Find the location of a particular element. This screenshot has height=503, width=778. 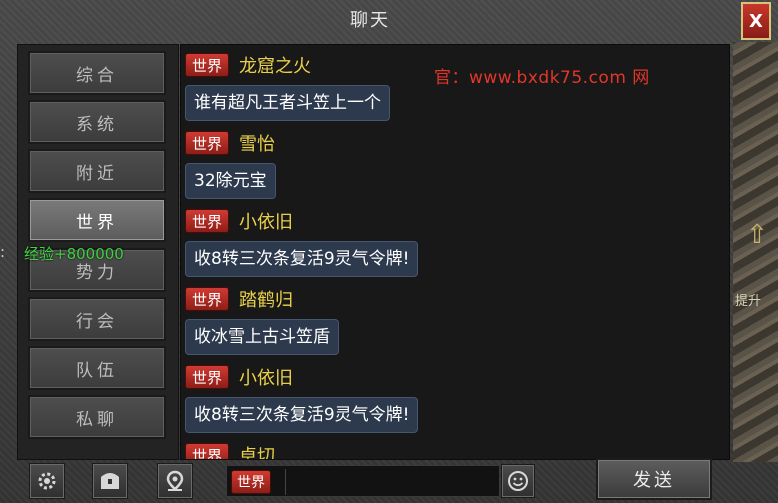

chat-message: 世界 龙窟之火 谁有超凡王者斗笠上一个 is located at coordinates (287, 86).